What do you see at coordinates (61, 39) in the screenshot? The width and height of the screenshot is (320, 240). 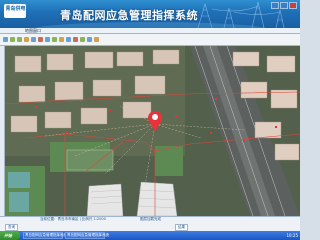 I see `print-icon` at bounding box center [61, 39].